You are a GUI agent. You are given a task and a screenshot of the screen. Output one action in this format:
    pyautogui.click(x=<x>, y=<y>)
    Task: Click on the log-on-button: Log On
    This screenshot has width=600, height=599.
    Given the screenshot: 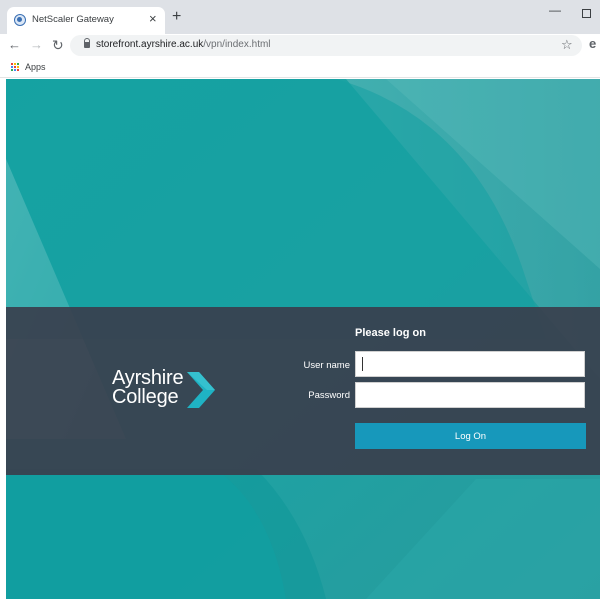 What is the action you would take?
    pyautogui.click(x=470, y=436)
    